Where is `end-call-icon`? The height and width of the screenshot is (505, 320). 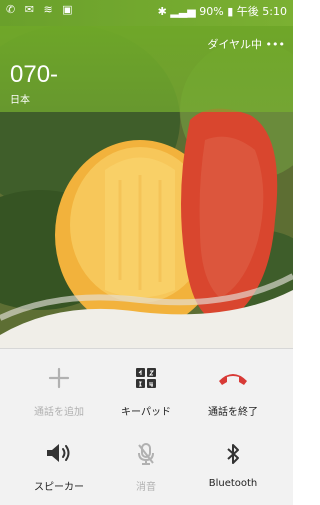
end-call-icon is located at coordinates (233, 382).